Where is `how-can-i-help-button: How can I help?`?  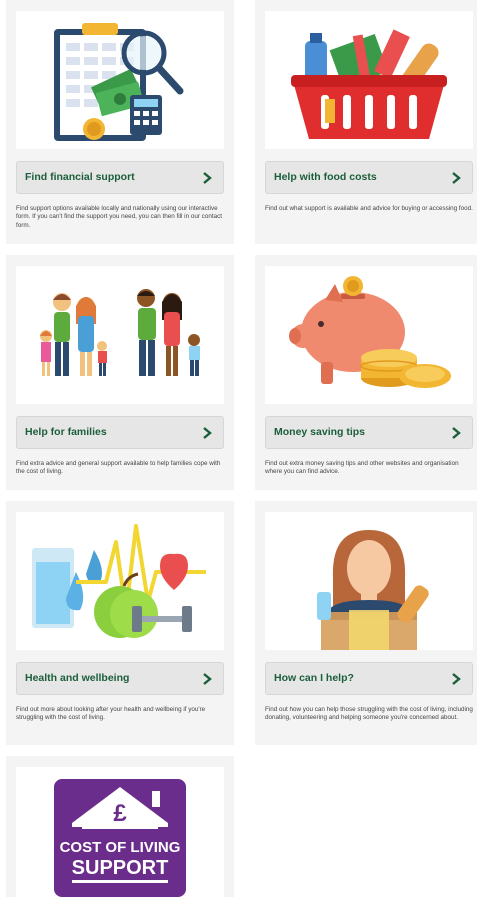
how-can-i-help-button: How can I help? is located at coordinates (369, 678).